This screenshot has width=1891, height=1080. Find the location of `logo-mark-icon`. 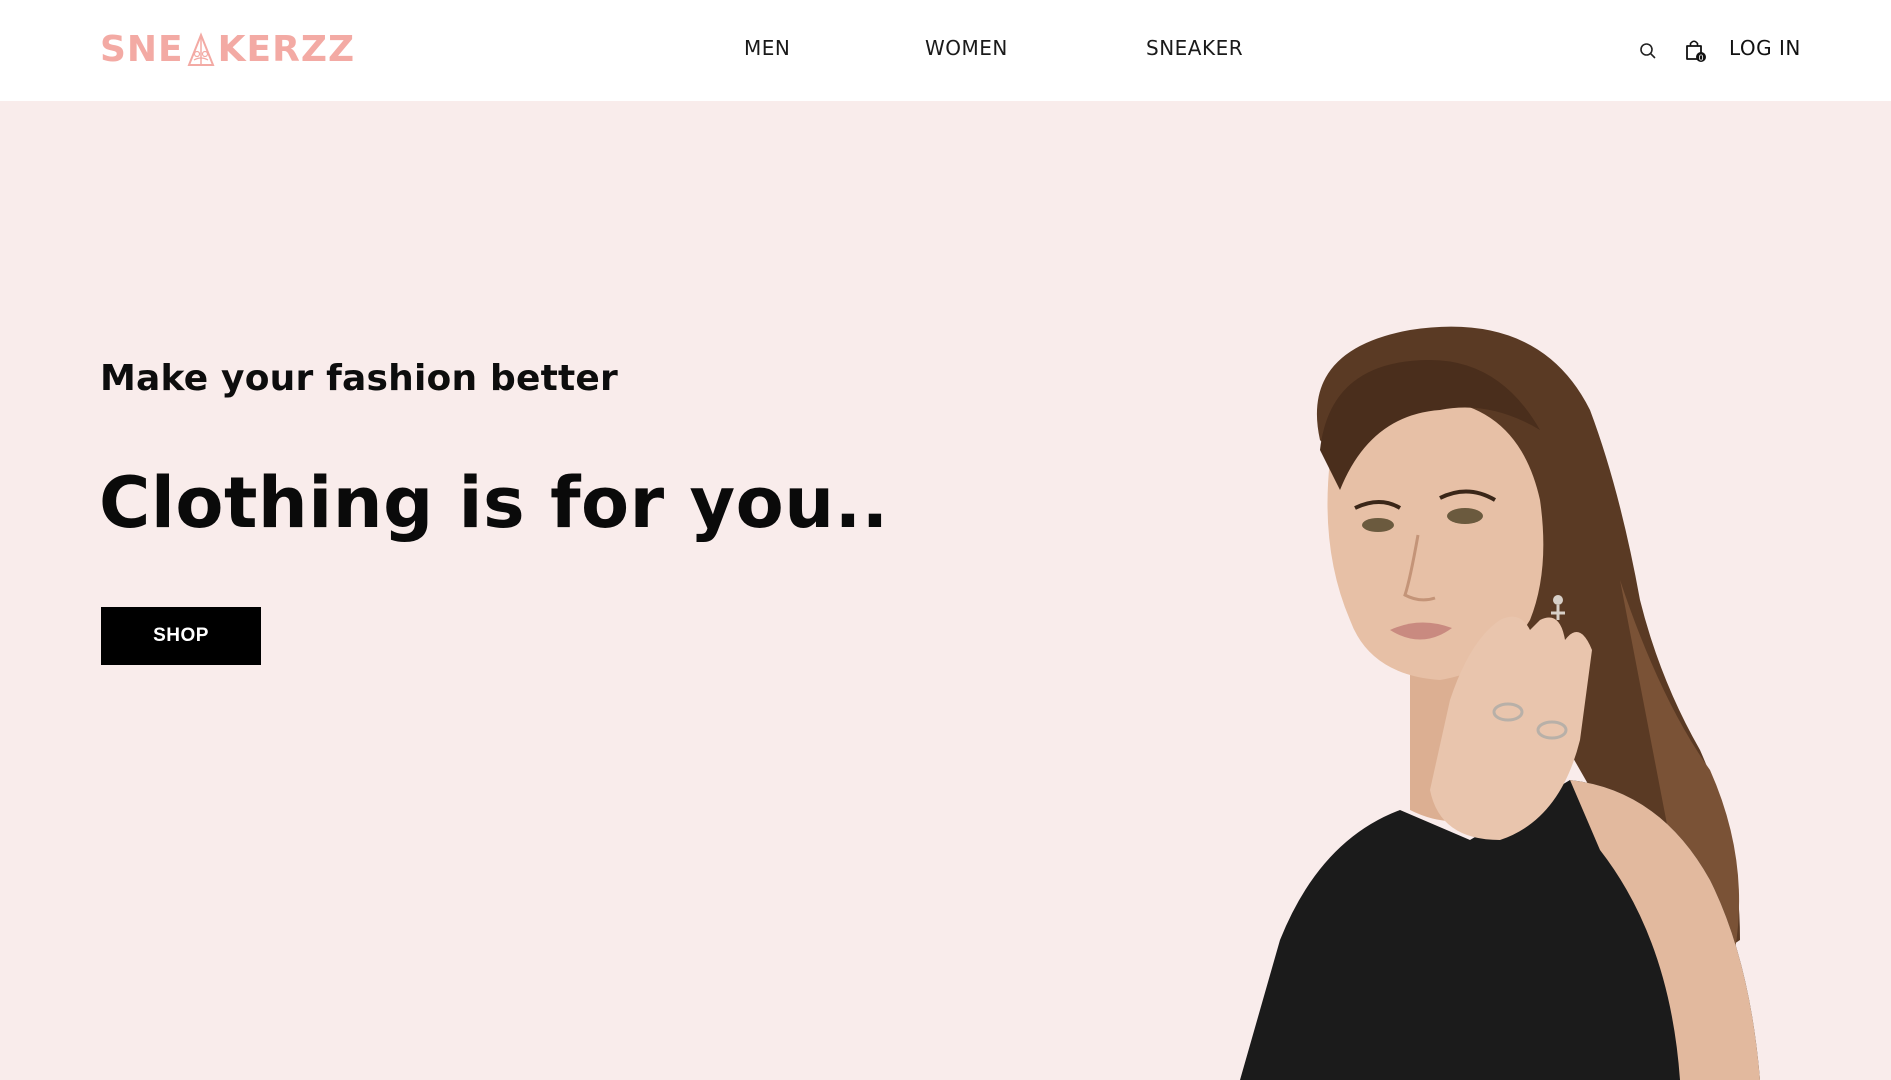

logo-mark-icon is located at coordinates (201, 49).